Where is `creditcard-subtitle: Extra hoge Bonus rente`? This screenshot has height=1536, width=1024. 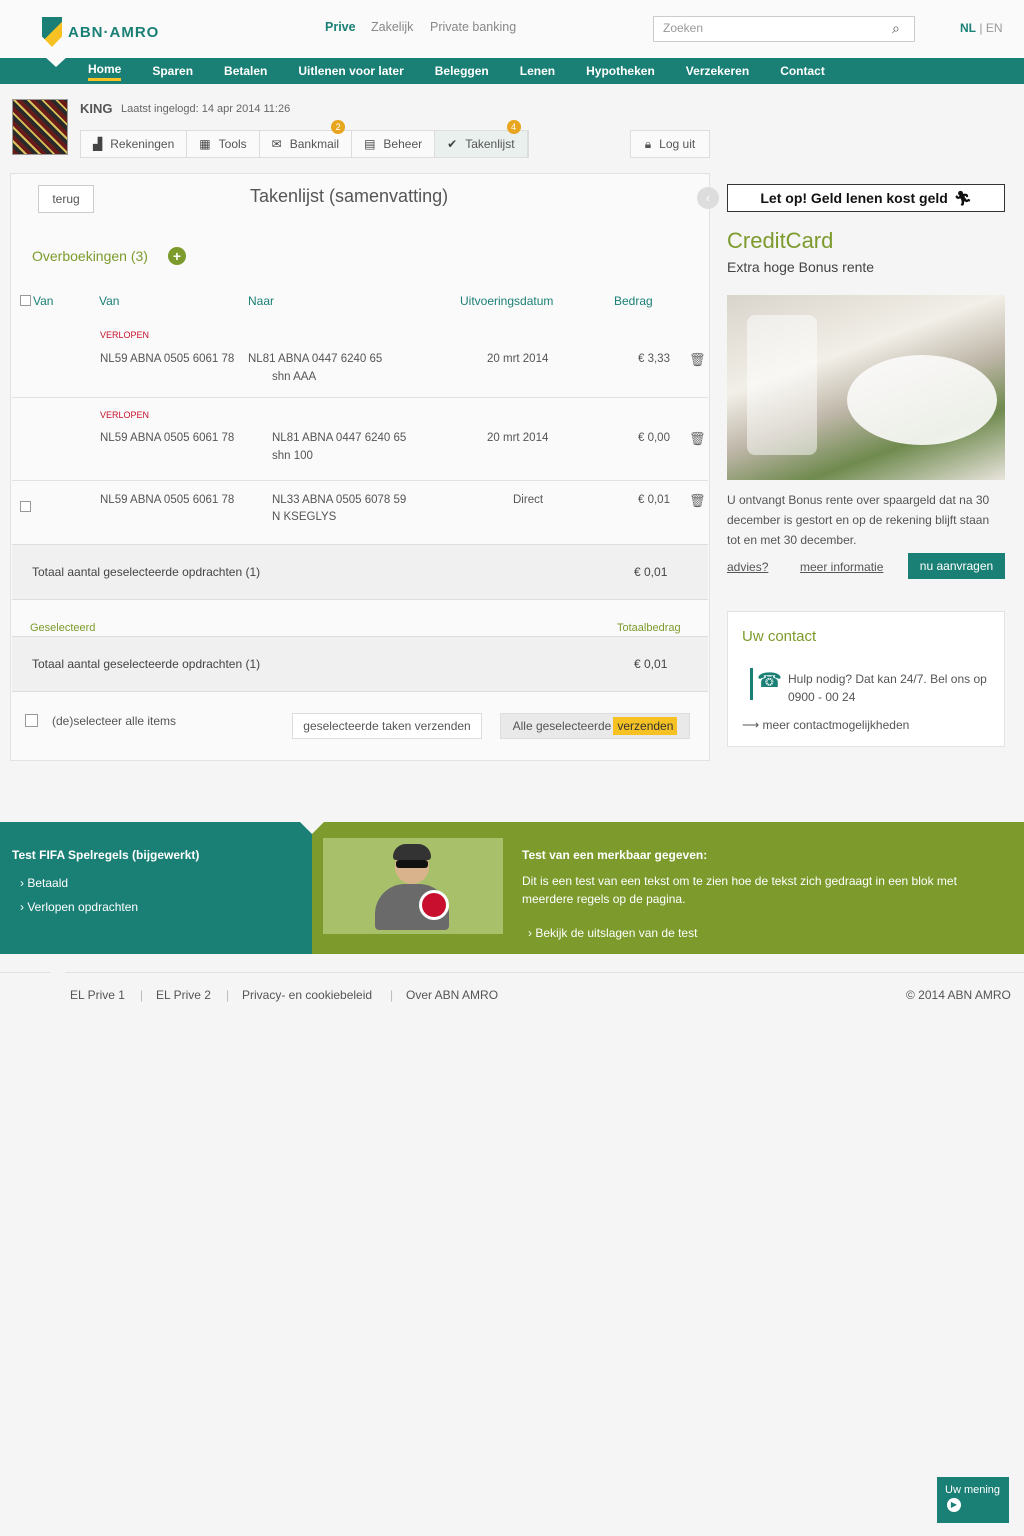 creditcard-subtitle: Extra hoge Bonus rente is located at coordinates (801, 267).